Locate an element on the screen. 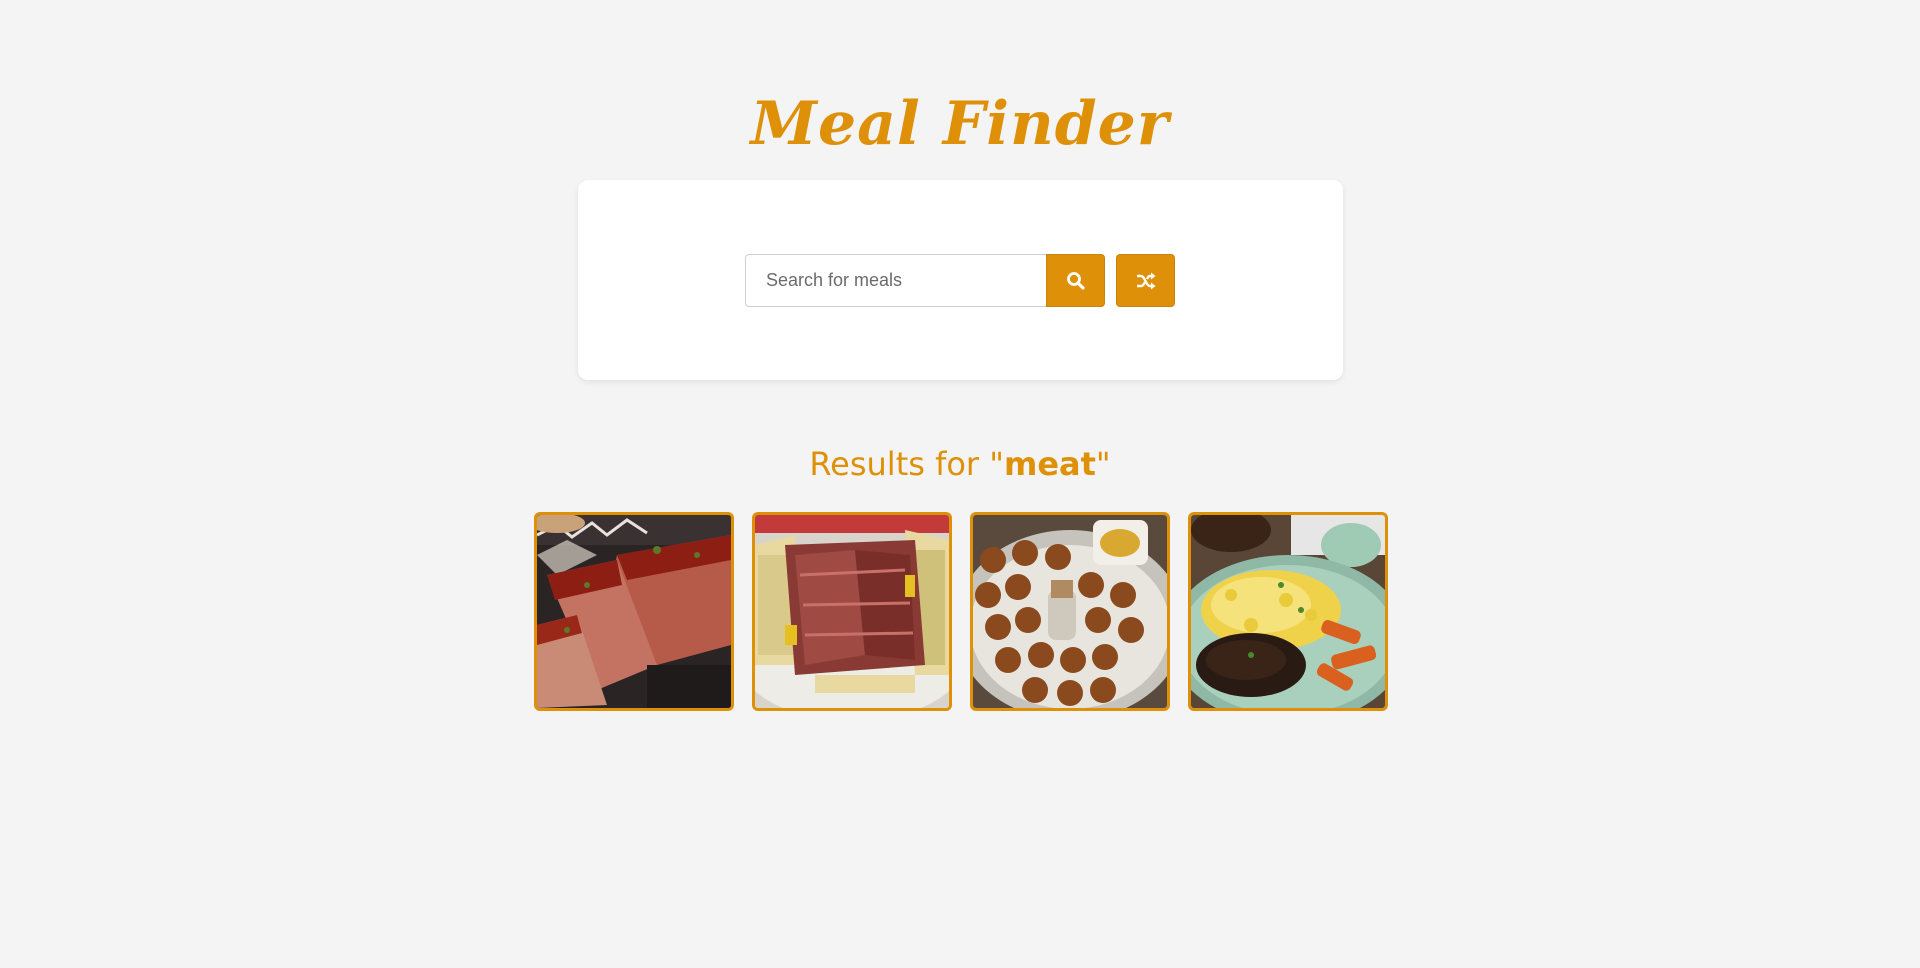 This screenshot has height=968, width=1920. results-prefix: Results for " is located at coordinates (906, 464).